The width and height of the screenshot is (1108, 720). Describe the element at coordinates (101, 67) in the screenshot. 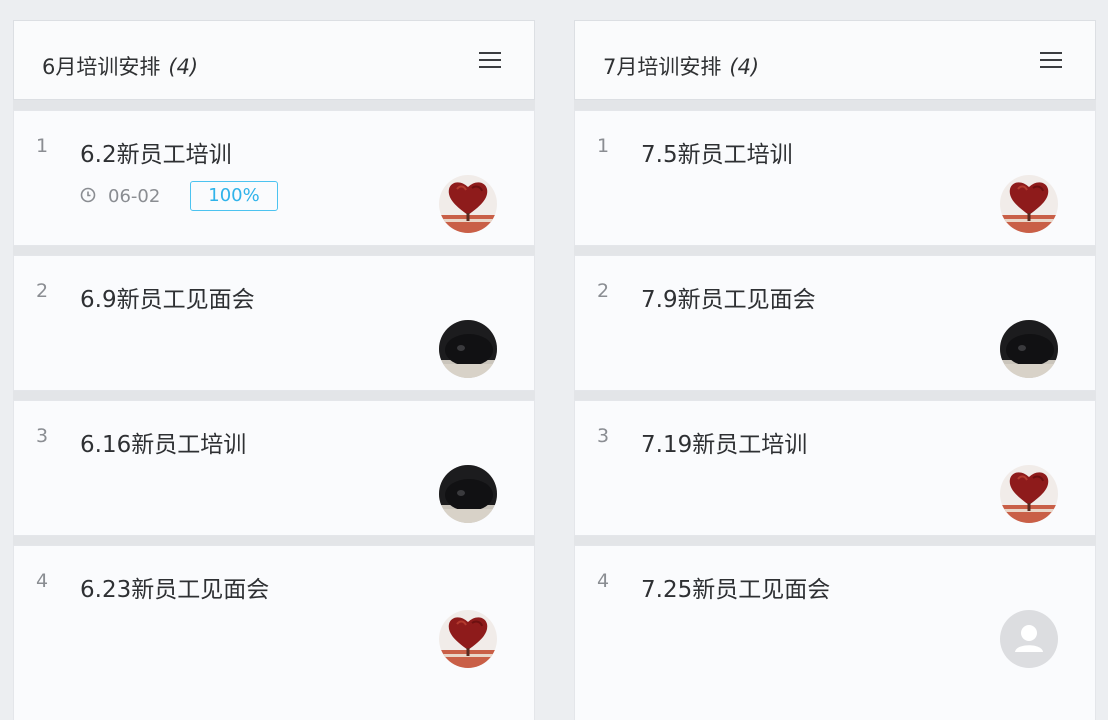

I see `column-title-text: 6月培训安排` at that location.